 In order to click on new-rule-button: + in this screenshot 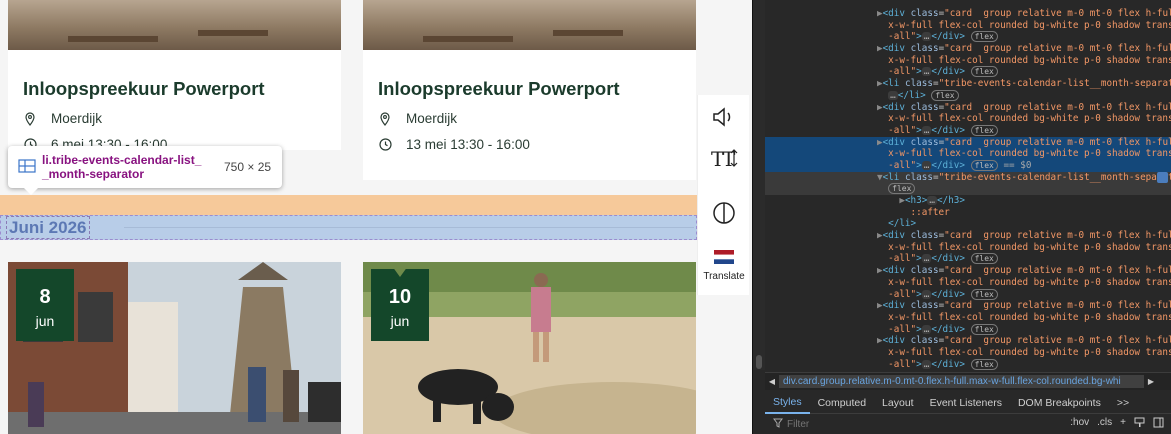, I will do `click(1123, 424)`.